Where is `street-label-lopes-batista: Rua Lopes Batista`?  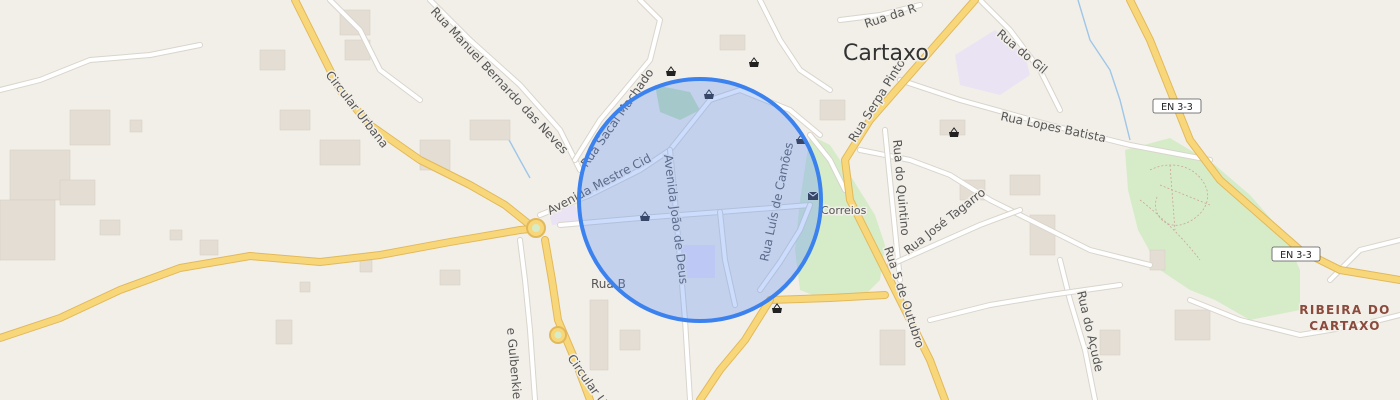 street-label-lopes-batista: Rua Lopes Batista is located at coordinates (1053, 127).